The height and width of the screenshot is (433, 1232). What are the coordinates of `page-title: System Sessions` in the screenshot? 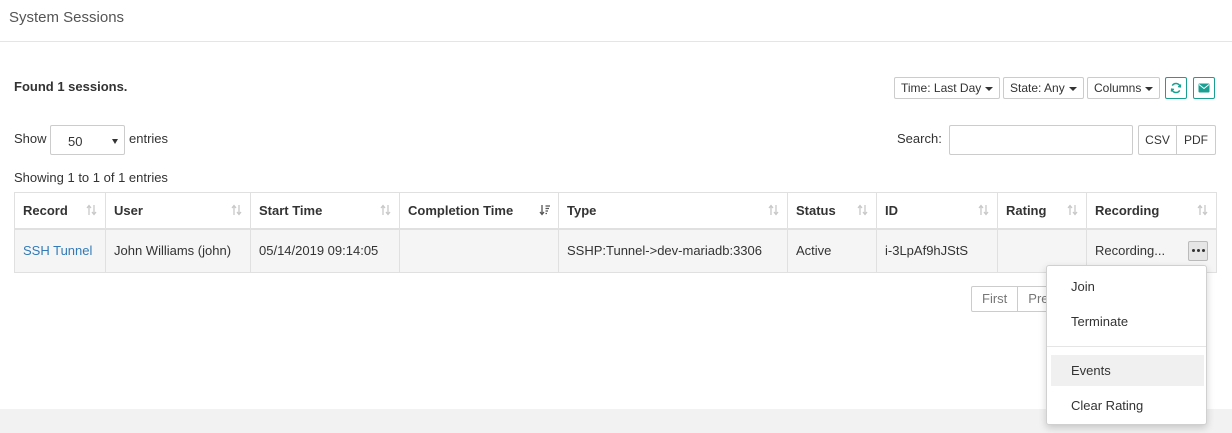 It's located at (67, 17).